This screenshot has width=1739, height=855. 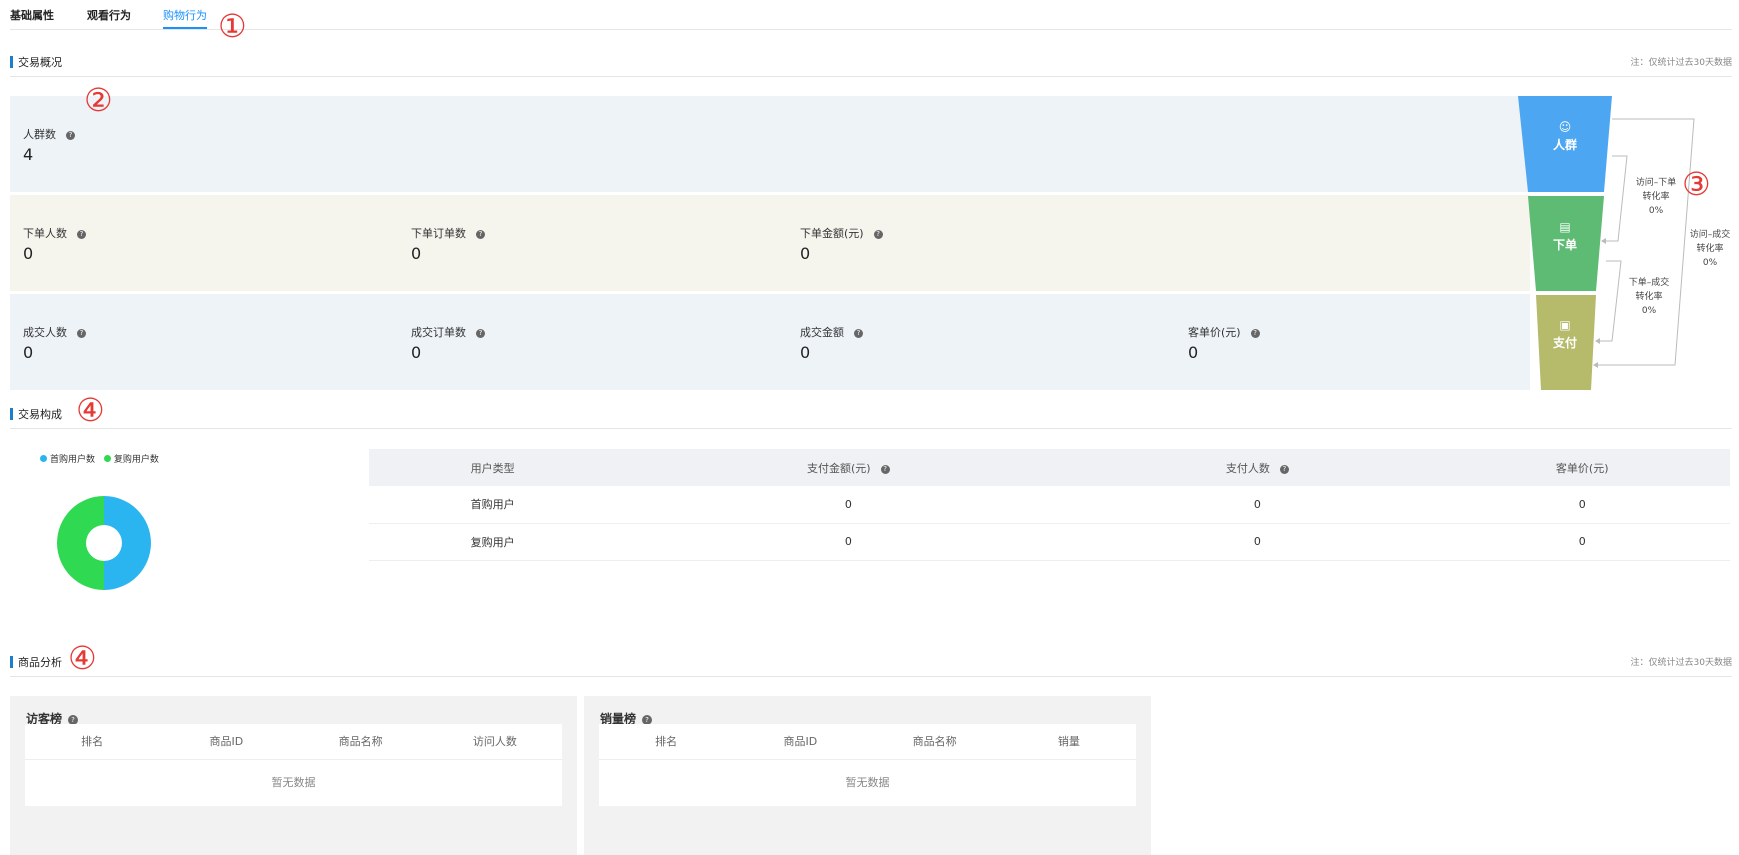 I want to click on annotation-marker: ④, so click(x=90, y=410).